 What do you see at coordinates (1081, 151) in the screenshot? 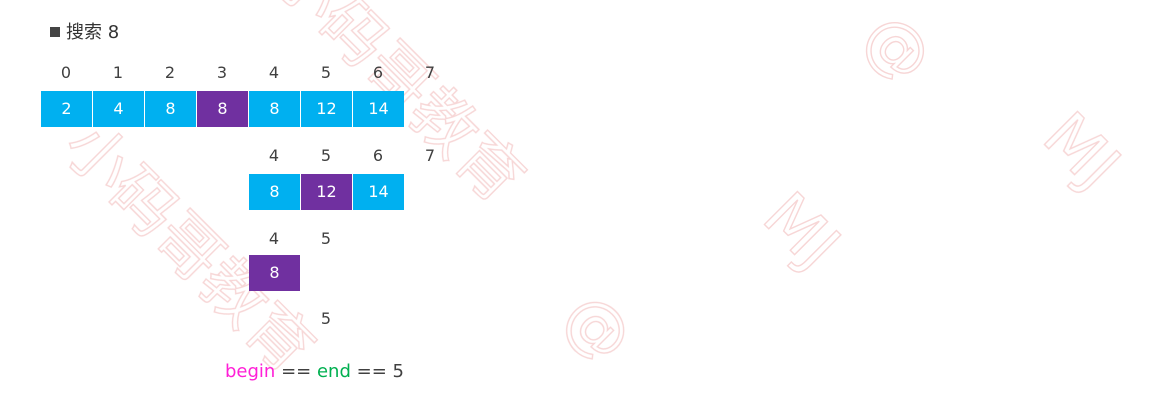
I see `watermark-text-6: MJ` at bounding box center [1081, 151].